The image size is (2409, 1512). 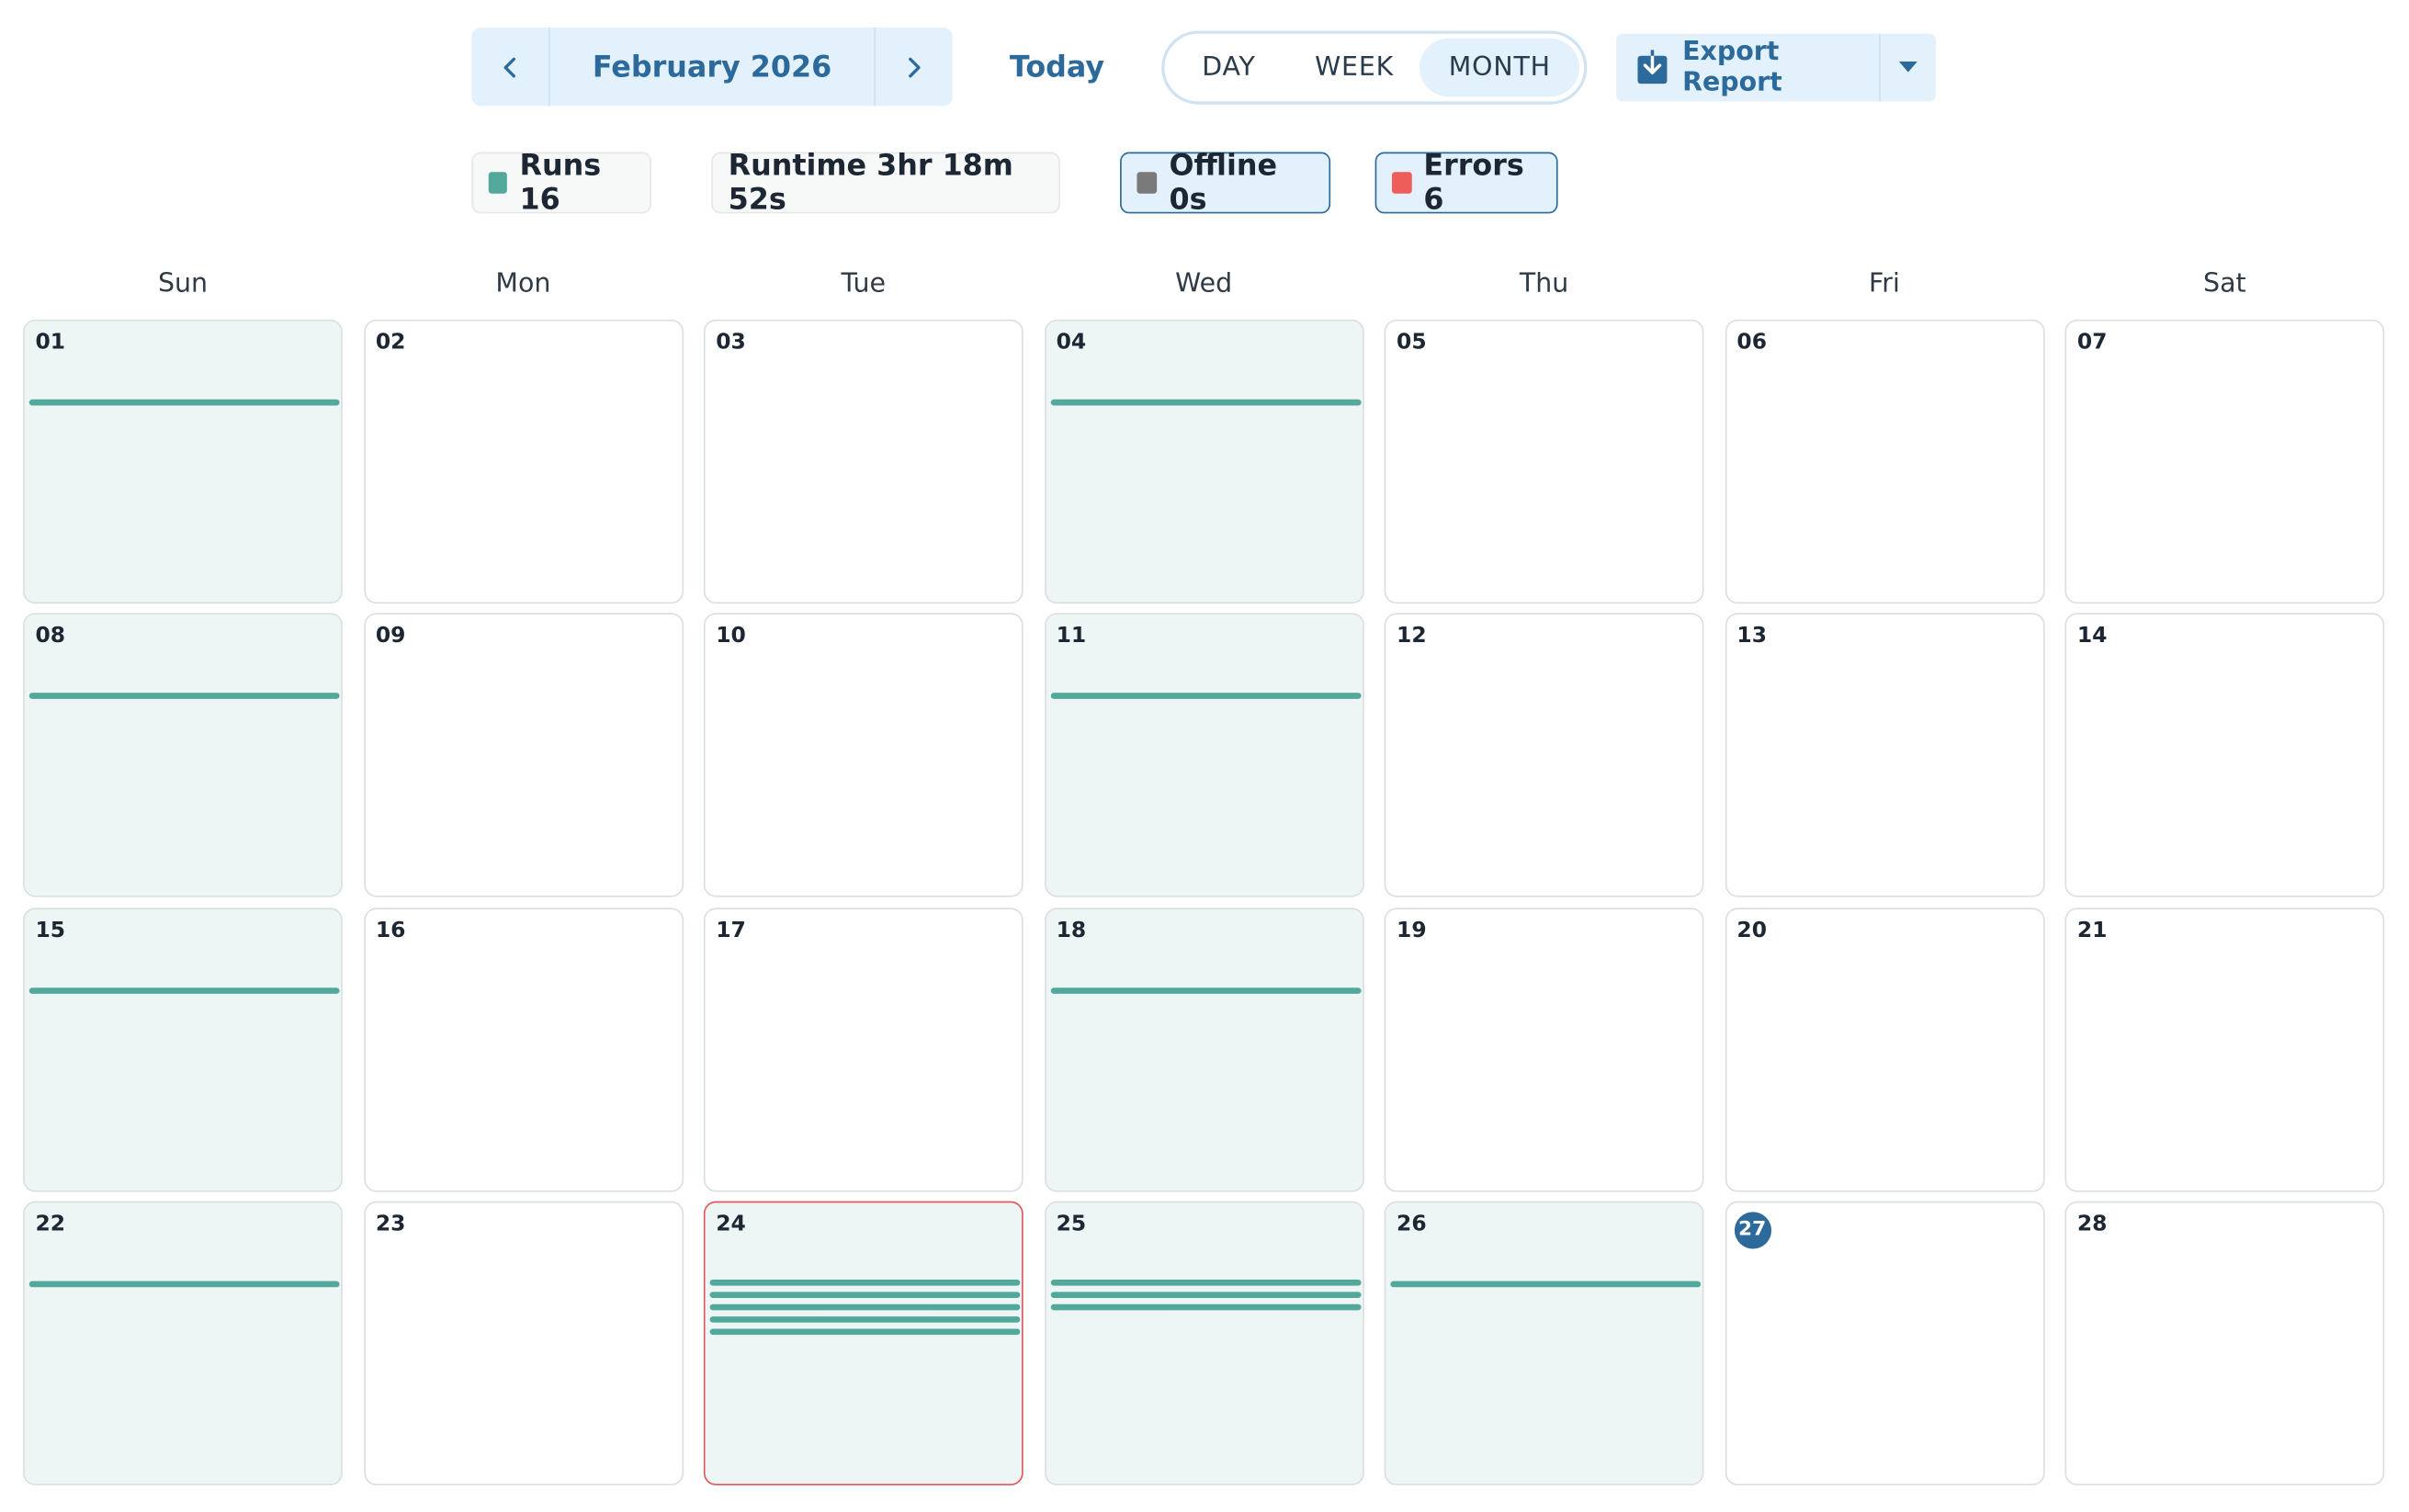 I want to click on day-cell-18: 18, so click(x=1204, y=1049).